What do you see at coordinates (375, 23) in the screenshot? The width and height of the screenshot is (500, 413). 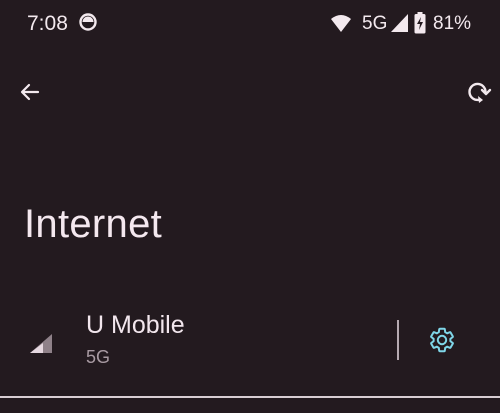 I see `status-network-type: 5G` at bounding box center [375, 23].